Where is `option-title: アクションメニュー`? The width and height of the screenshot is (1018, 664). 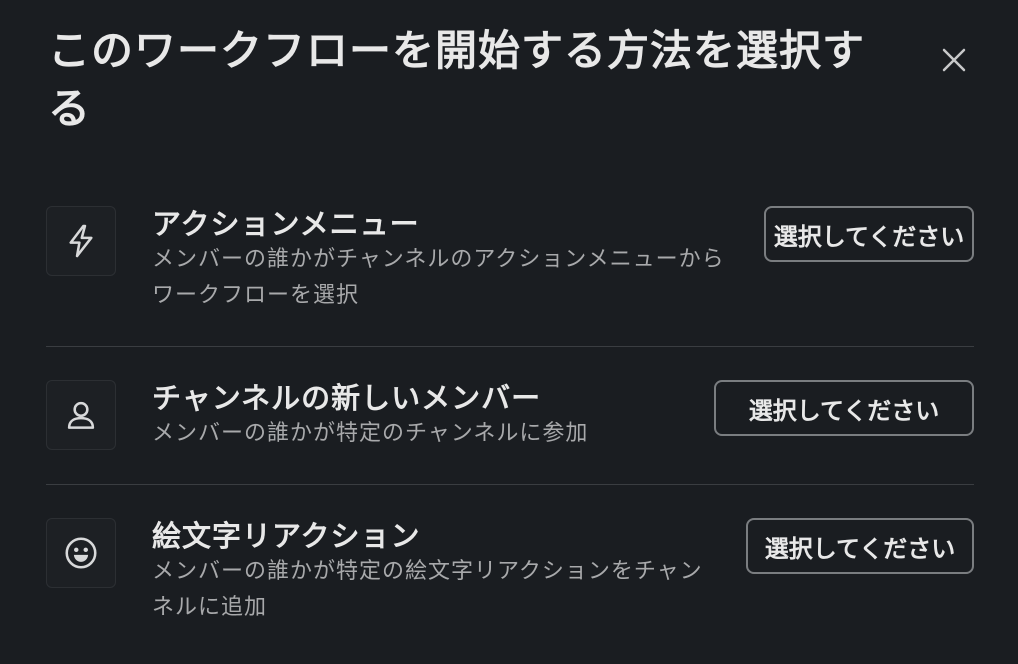 option-title: アクションメニュー is located at coordinates (286, 224).